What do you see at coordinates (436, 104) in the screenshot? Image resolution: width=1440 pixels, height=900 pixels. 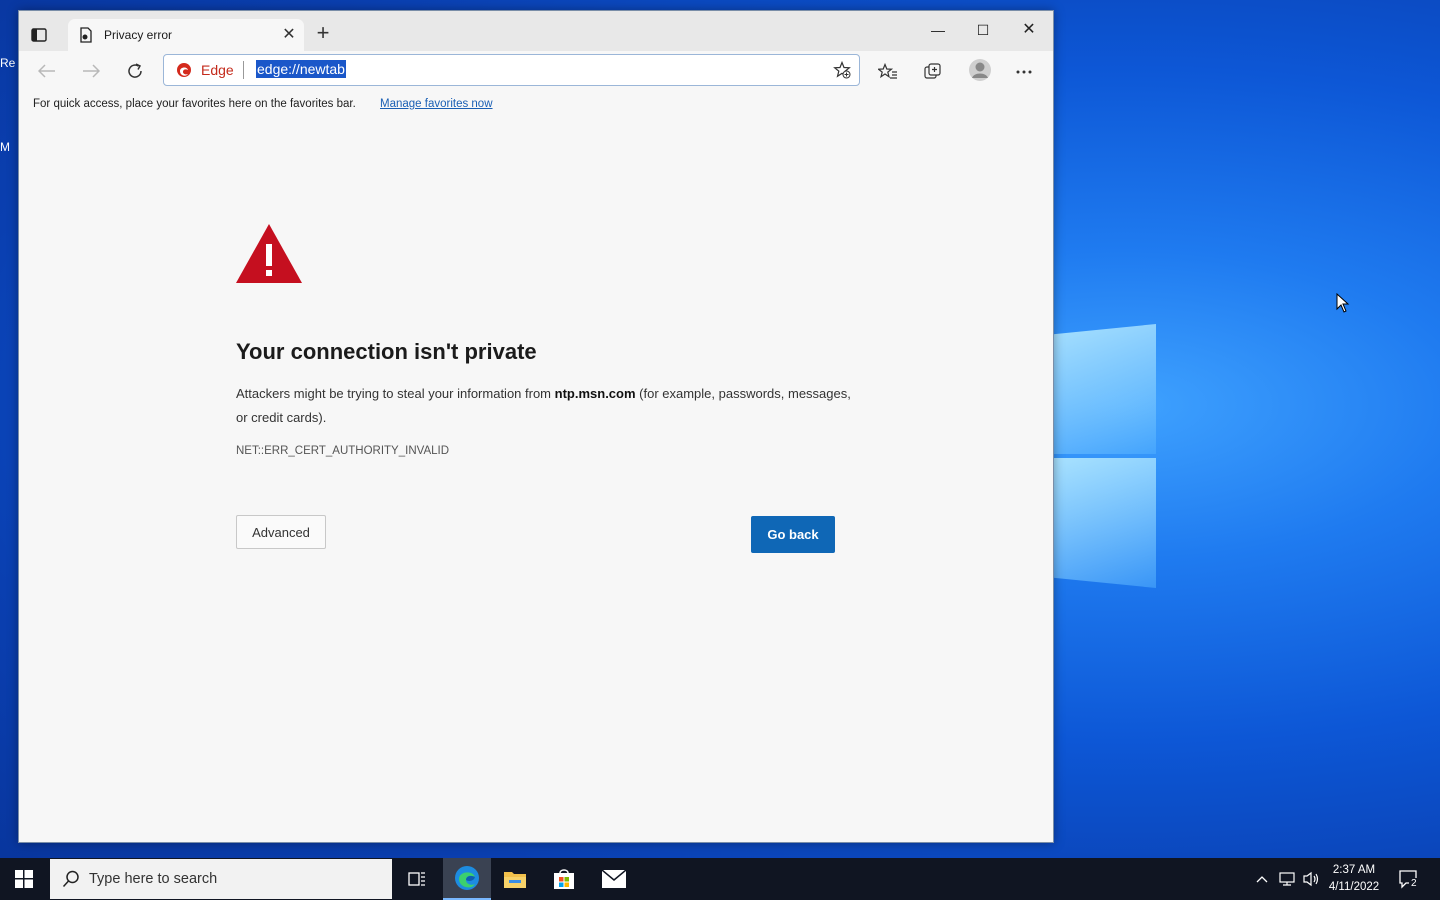 I see `manage-favorites-link: Manage favorites now` at bounding box center [436, 104].